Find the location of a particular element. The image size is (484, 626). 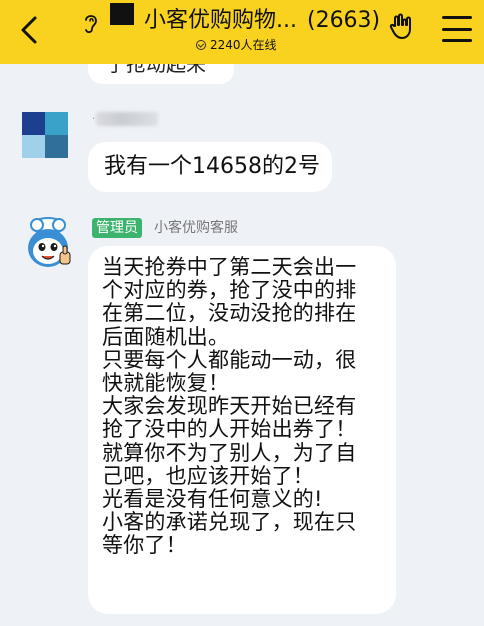

message-line: 就算你不为了别人，为了自 is located at coordinates (229, 452).